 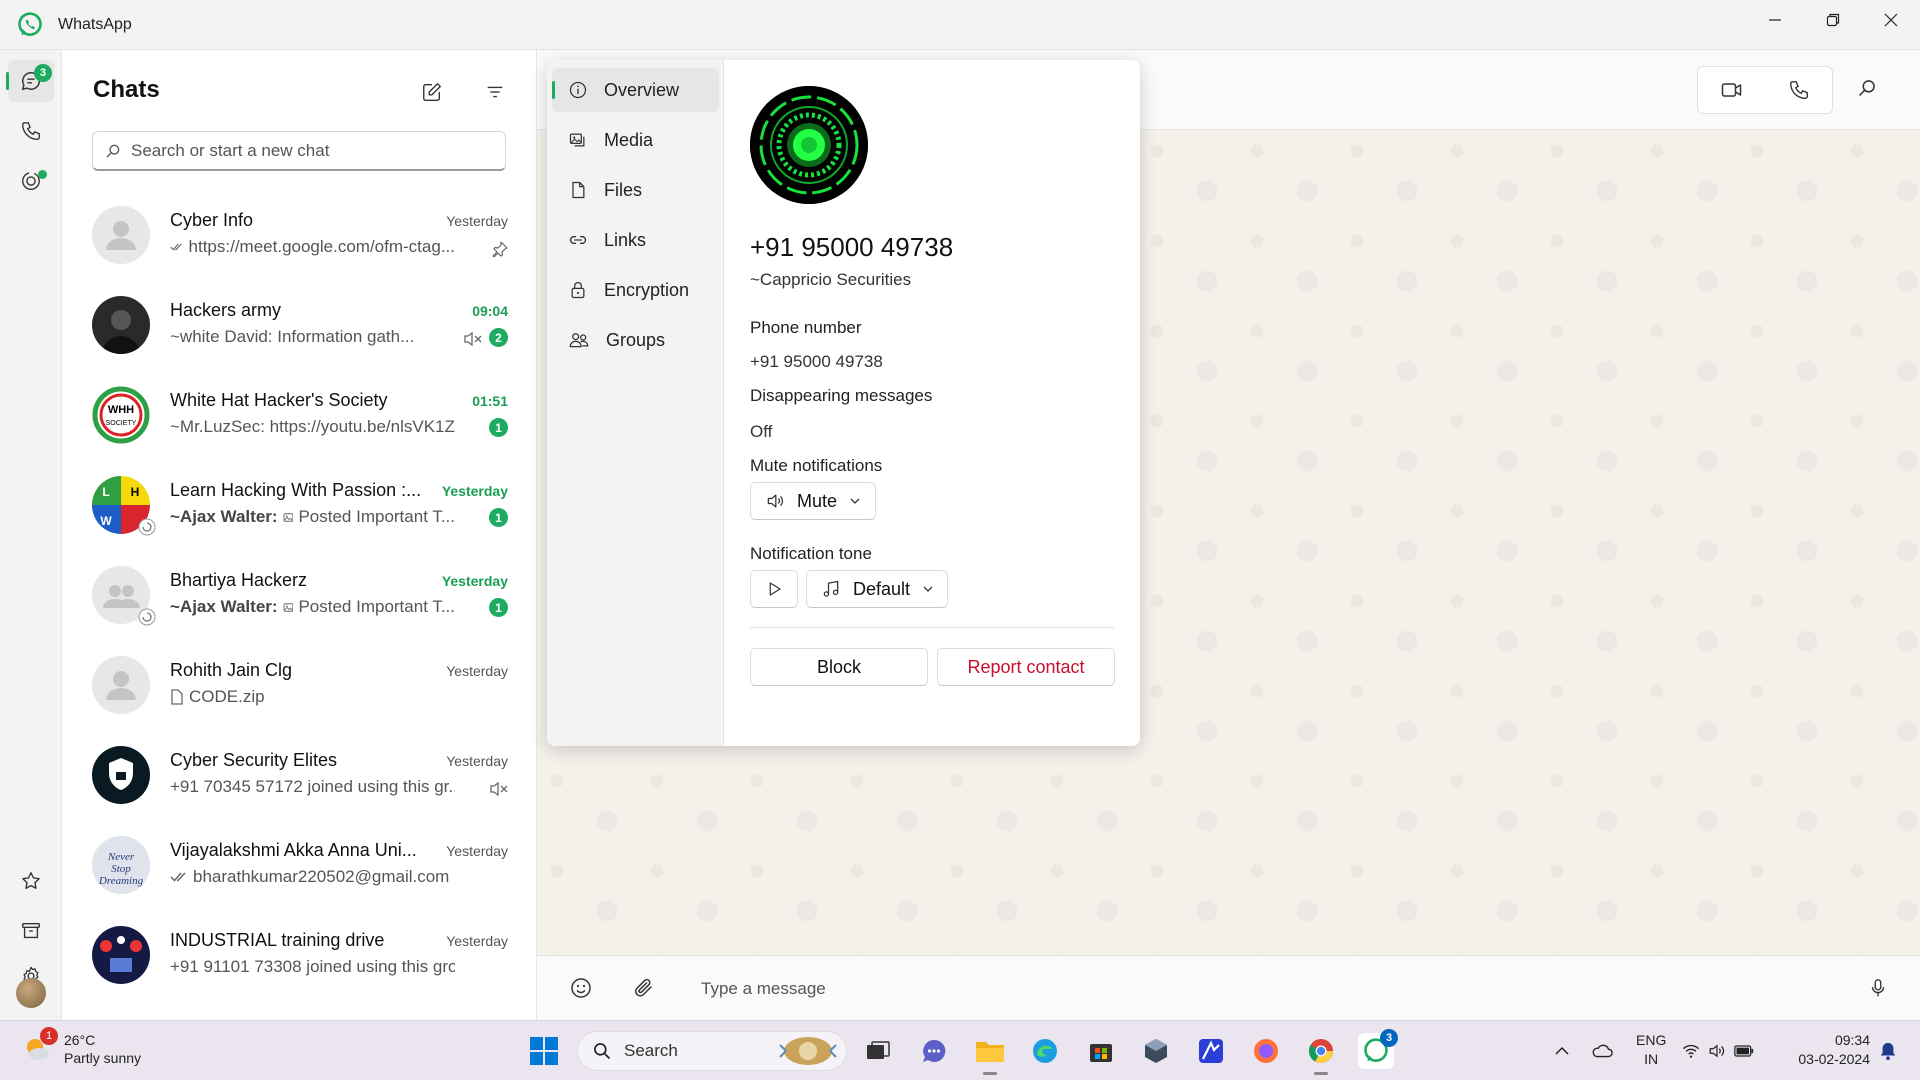 I want to click on chevron-up-icon, so click(x=1562, y=1050).